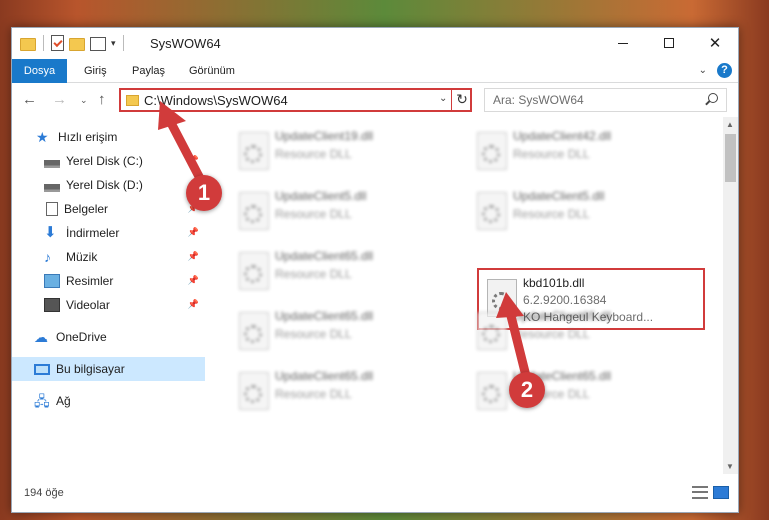  What do you see at coordinates (104, 161) in the screenshot?
I see `sidebar-item-label: Yerel Disk (C:)` at bounding box center [104, 161].